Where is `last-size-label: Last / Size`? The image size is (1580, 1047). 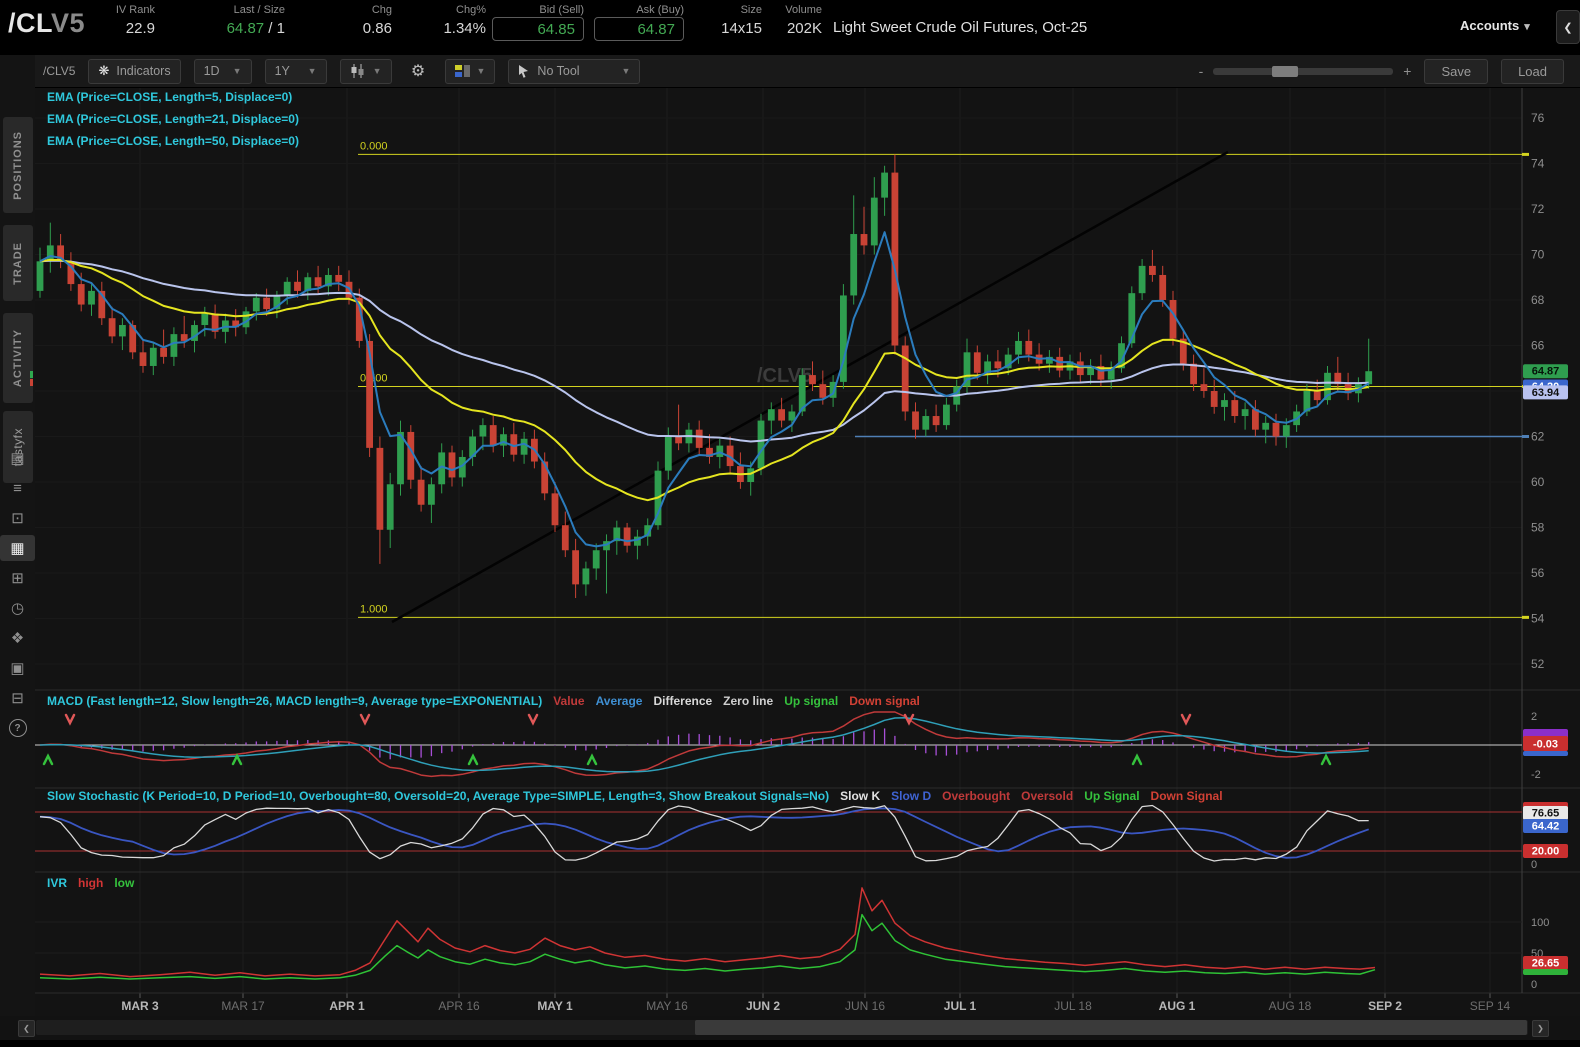
last-size-label: Last / Size is located at coordinates (259, 10).